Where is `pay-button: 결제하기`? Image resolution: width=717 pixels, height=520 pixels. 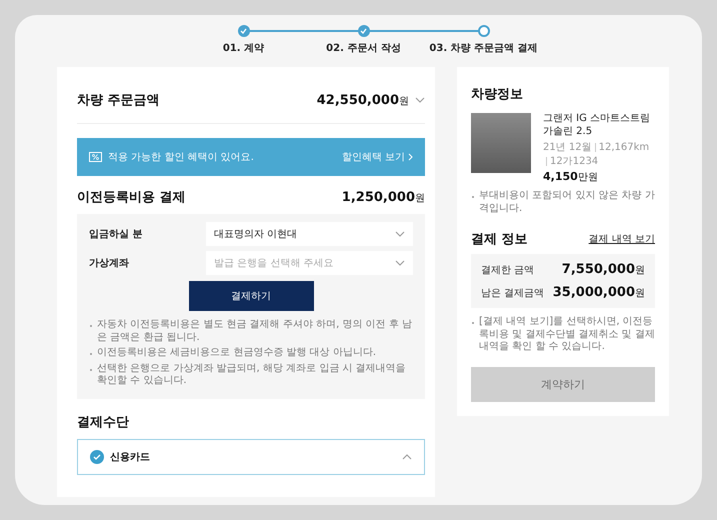 pay-button: 결제하기 is located at coordinates (251, 296).